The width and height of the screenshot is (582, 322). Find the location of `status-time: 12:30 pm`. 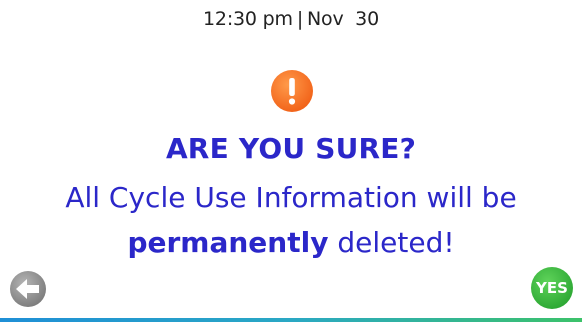

status-time: 12:30 pm is located at coordinates (248, 19).